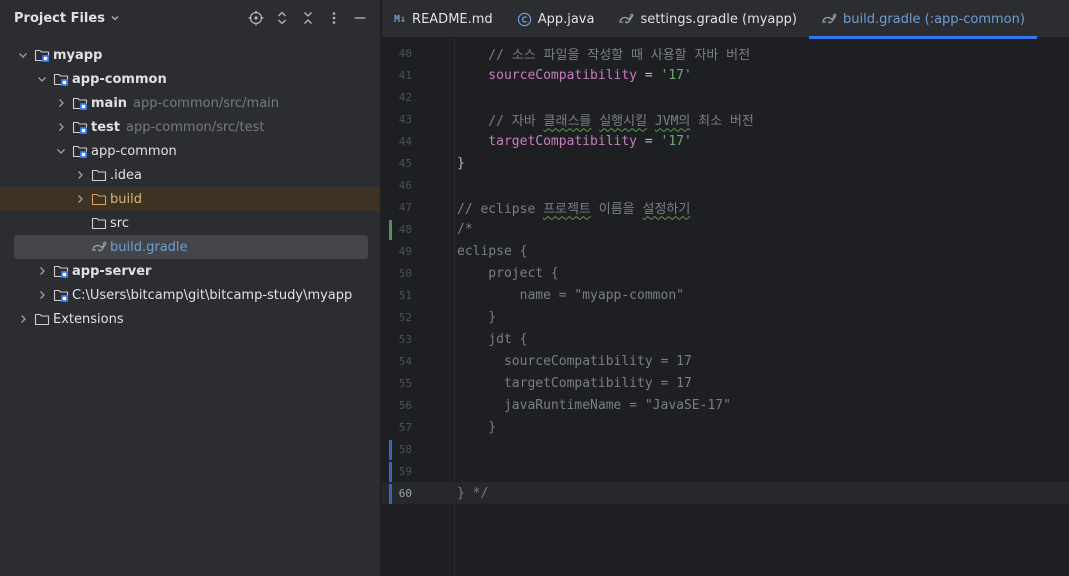  What do you see at coordinates (567, 121) in the screenshot?
I see `code-token: 클래스를` at bounding box center [567, 121].